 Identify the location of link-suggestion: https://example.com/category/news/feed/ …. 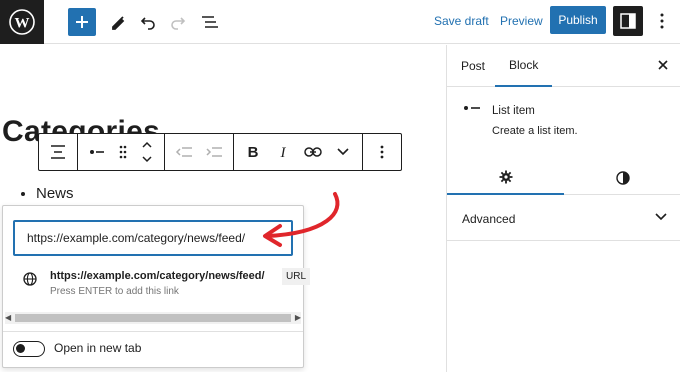
(157, 286).